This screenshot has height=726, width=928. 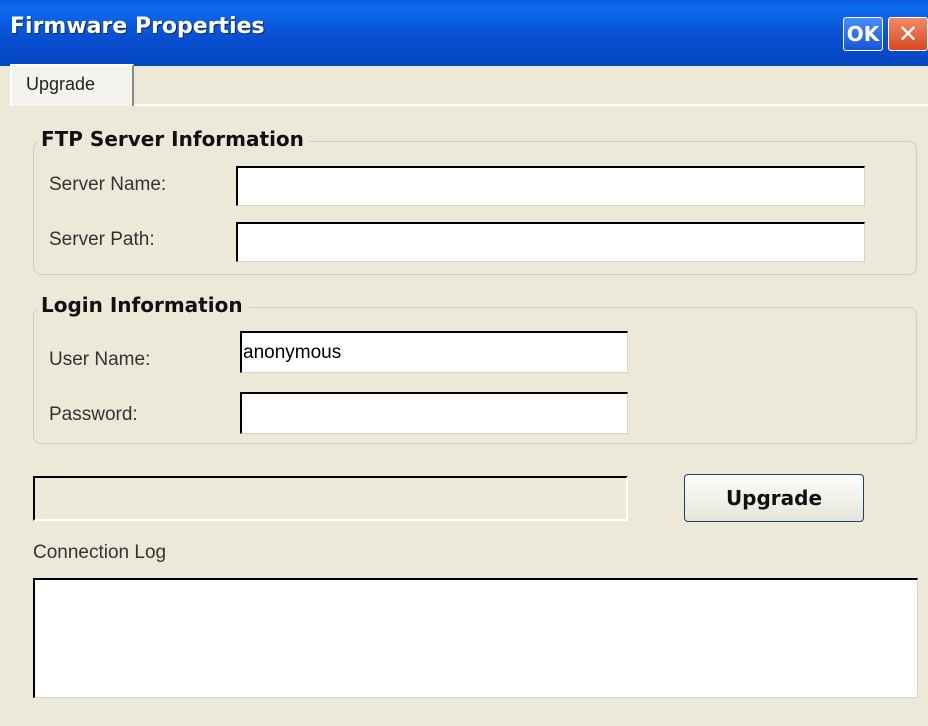 I want to click on ok-button: OK, so click(x=863, y=34).